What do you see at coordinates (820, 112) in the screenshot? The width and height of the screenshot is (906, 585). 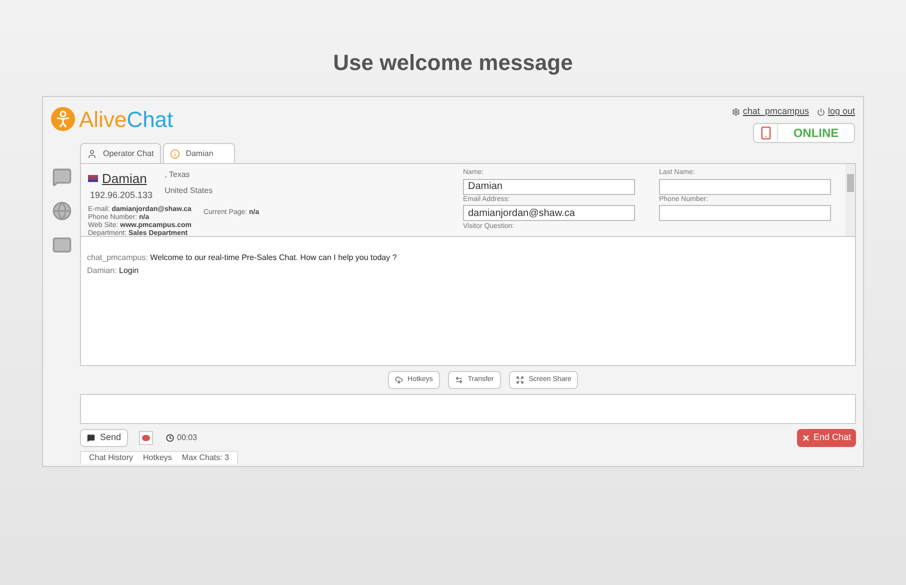 I see `power-icon` at bounding box center [820, 112].